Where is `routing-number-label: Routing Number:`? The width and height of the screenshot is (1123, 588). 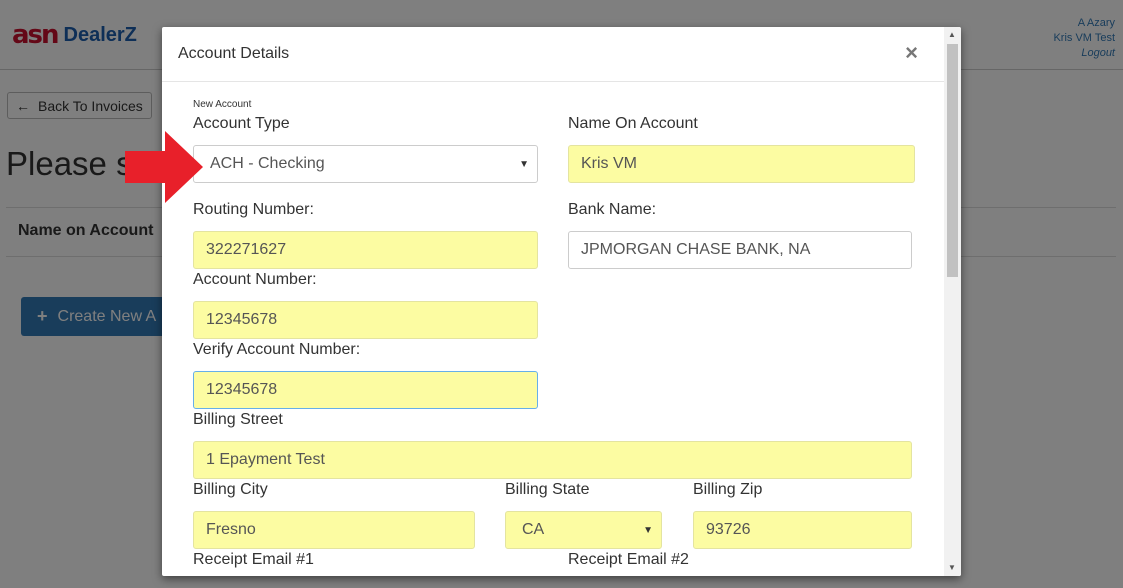
routing-number-label: Routing Number: is located at coordinates (253, 209).